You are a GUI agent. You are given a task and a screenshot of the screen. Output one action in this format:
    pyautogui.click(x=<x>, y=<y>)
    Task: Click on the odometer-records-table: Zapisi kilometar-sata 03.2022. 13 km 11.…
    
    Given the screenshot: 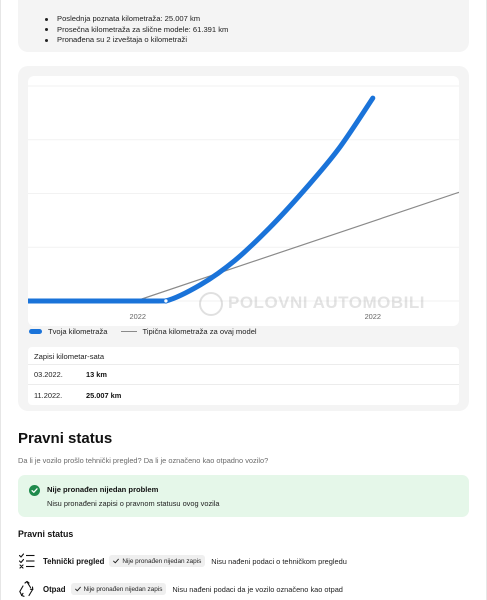 What is the action you would take?
    pyautogui.click(x=243, y=376)
    